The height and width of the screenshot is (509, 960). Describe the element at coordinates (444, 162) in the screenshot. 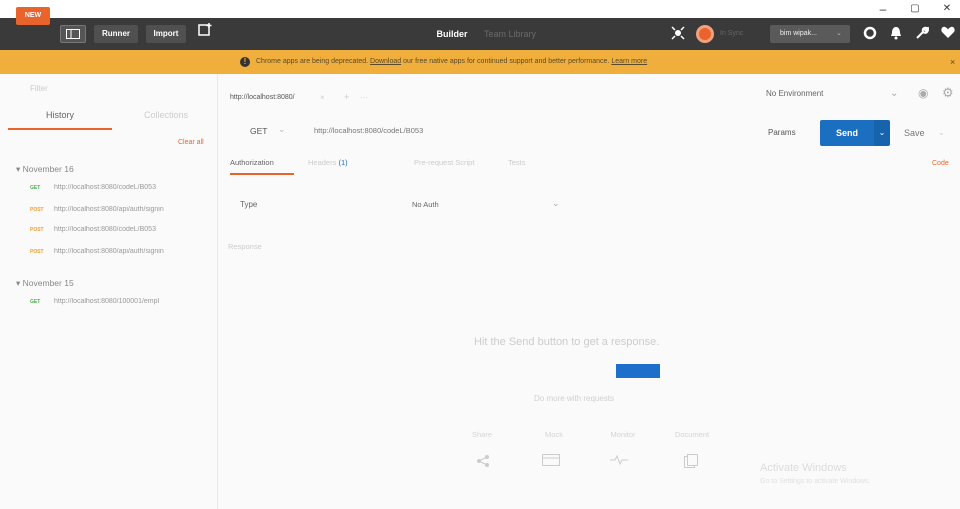

I see `tab-prerequest-script: Pre-request Script` at that location.